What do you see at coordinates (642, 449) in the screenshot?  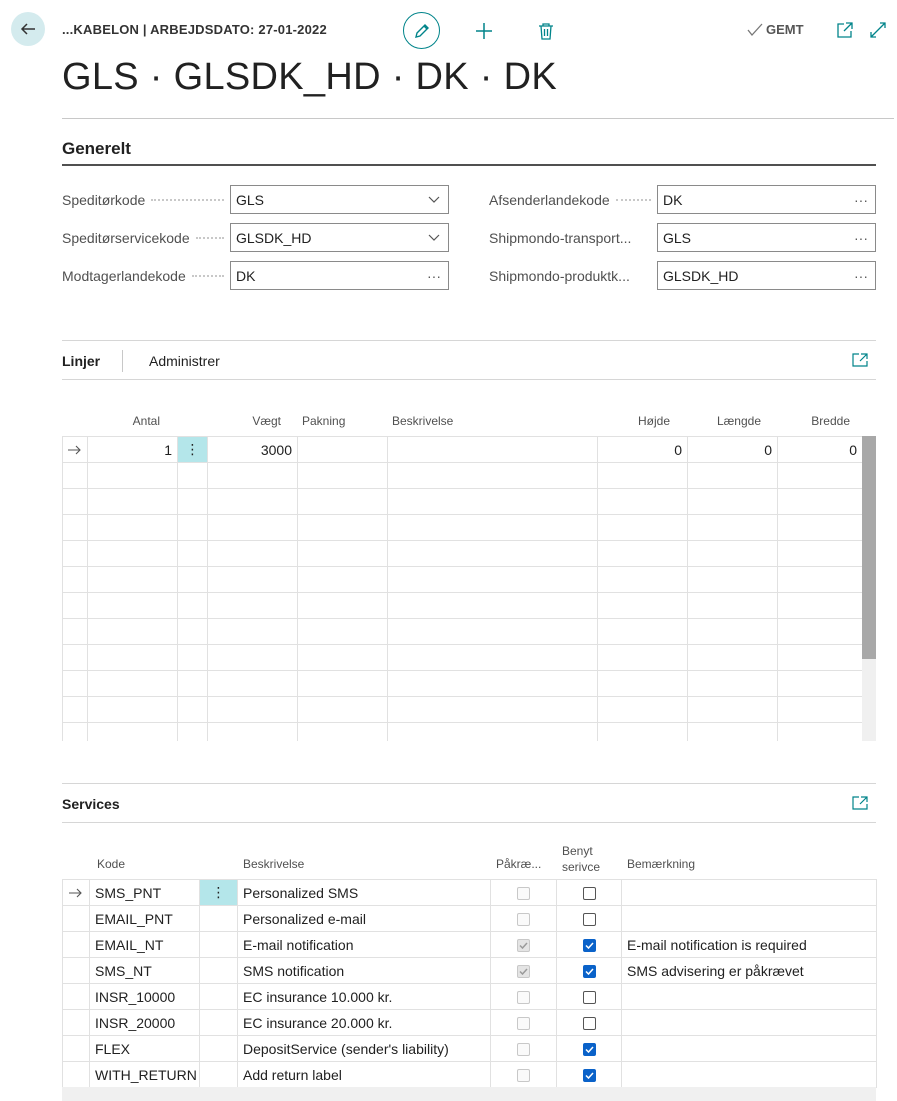 I see `height-cell: 0` at bounding box center [642, 449].